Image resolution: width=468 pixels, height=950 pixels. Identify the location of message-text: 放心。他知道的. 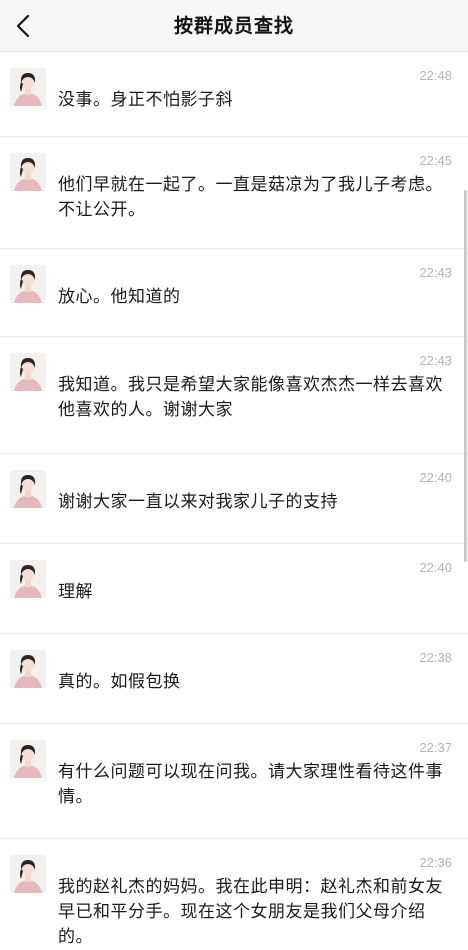
(119, 297).